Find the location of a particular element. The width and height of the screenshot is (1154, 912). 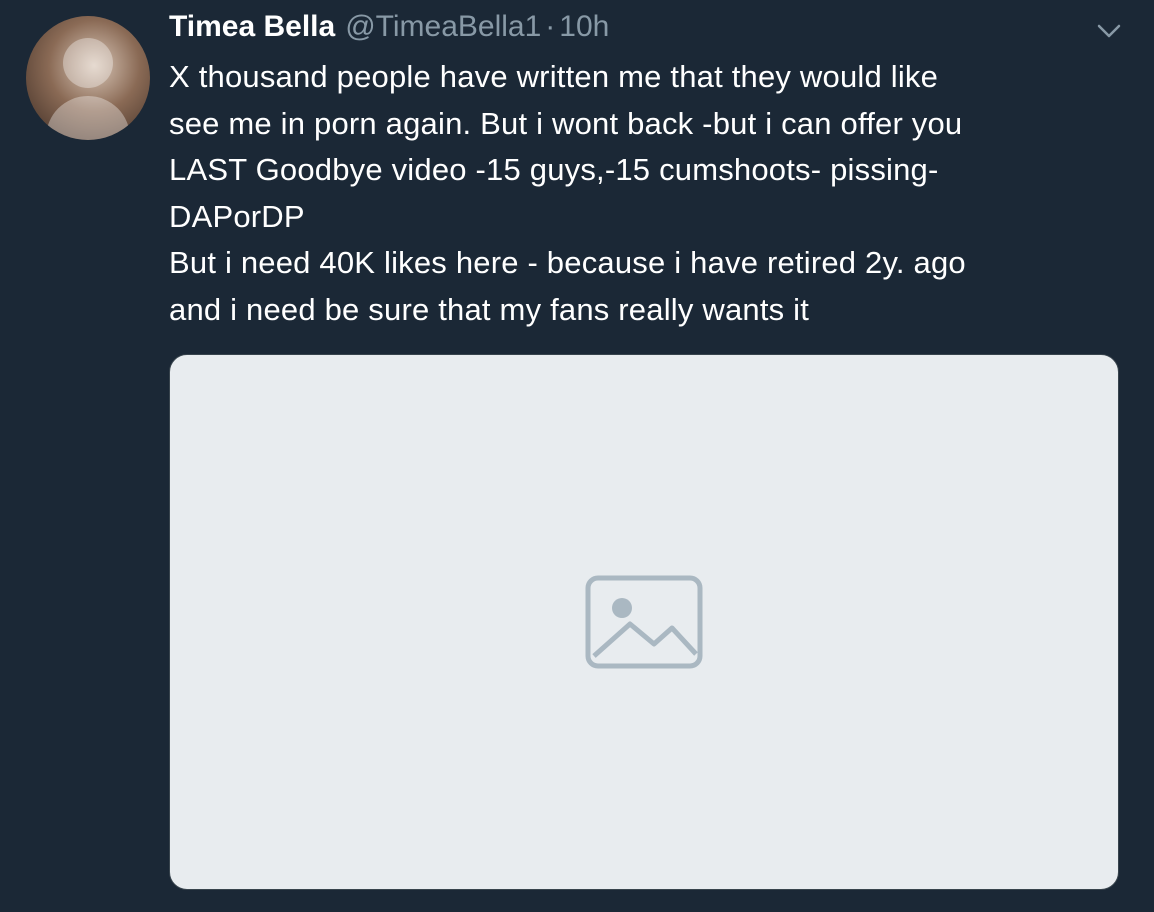

tweet-header: Timea Bella @TimeaBella1 · 10h is located at coordinates (389, 32).